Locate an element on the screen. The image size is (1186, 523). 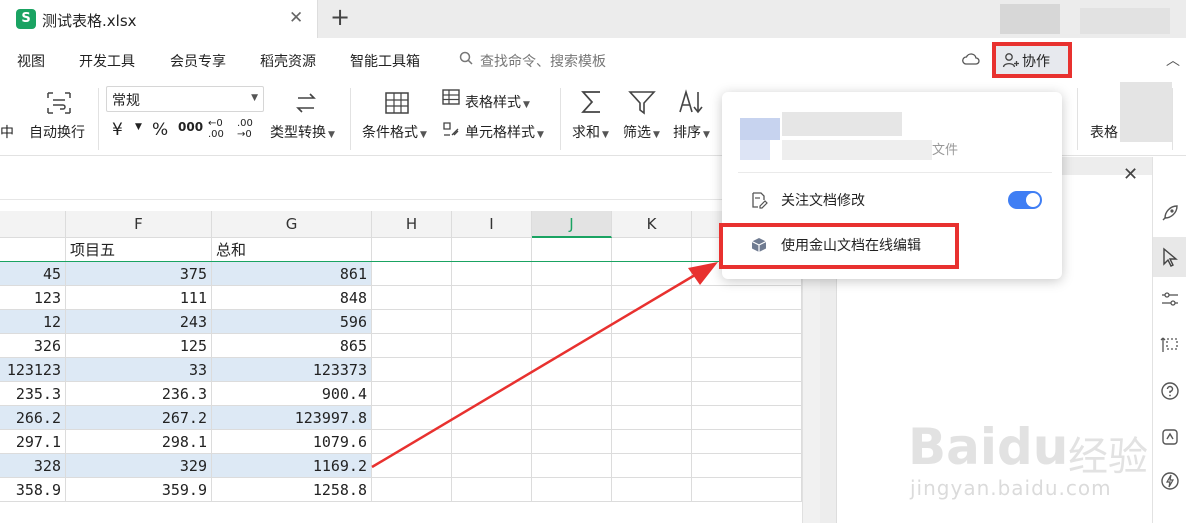
merge-center-partial-label: 中 is located at coordinates (7, 132).